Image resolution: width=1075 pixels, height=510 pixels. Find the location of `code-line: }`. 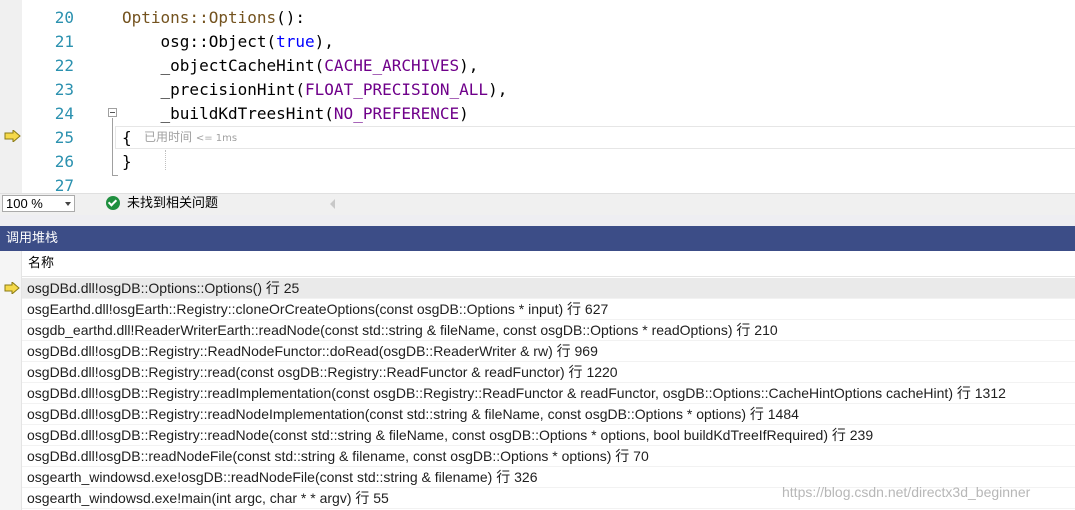

code-line: } is located at coordinates (127, 162).